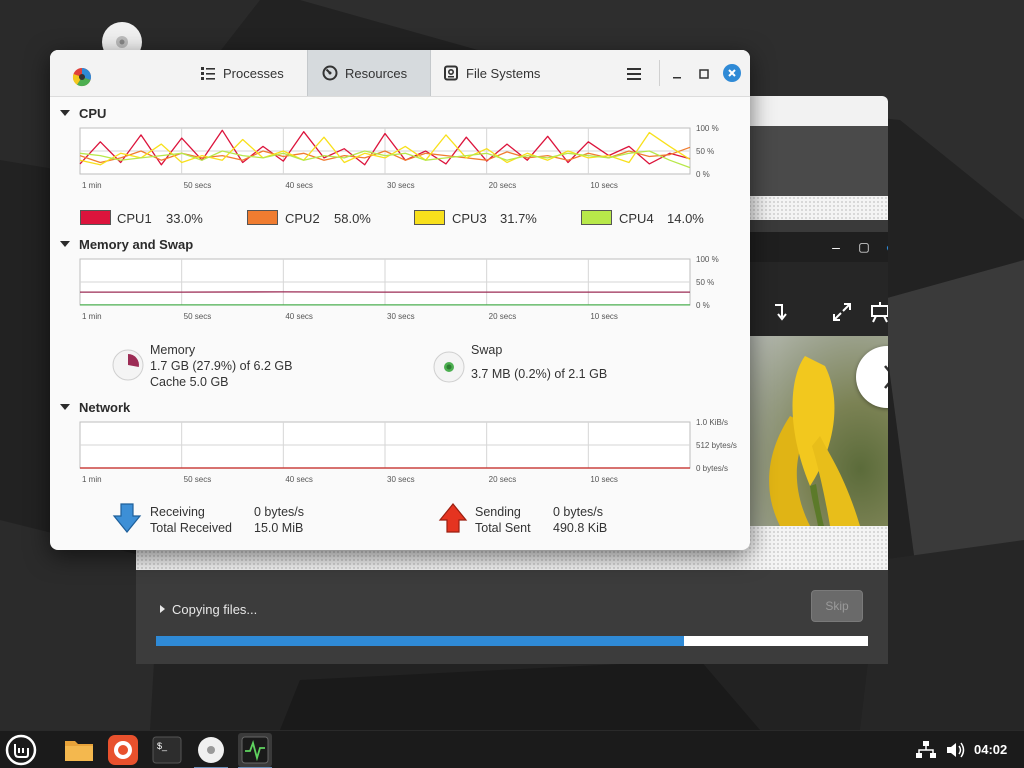 Image resolution: width=1024 pixels, height=768 pixels. What do you see at coordinates (177, 512) in the screenshot?
I see `receiving-label: Receiving` at bounding box center [177, 512].